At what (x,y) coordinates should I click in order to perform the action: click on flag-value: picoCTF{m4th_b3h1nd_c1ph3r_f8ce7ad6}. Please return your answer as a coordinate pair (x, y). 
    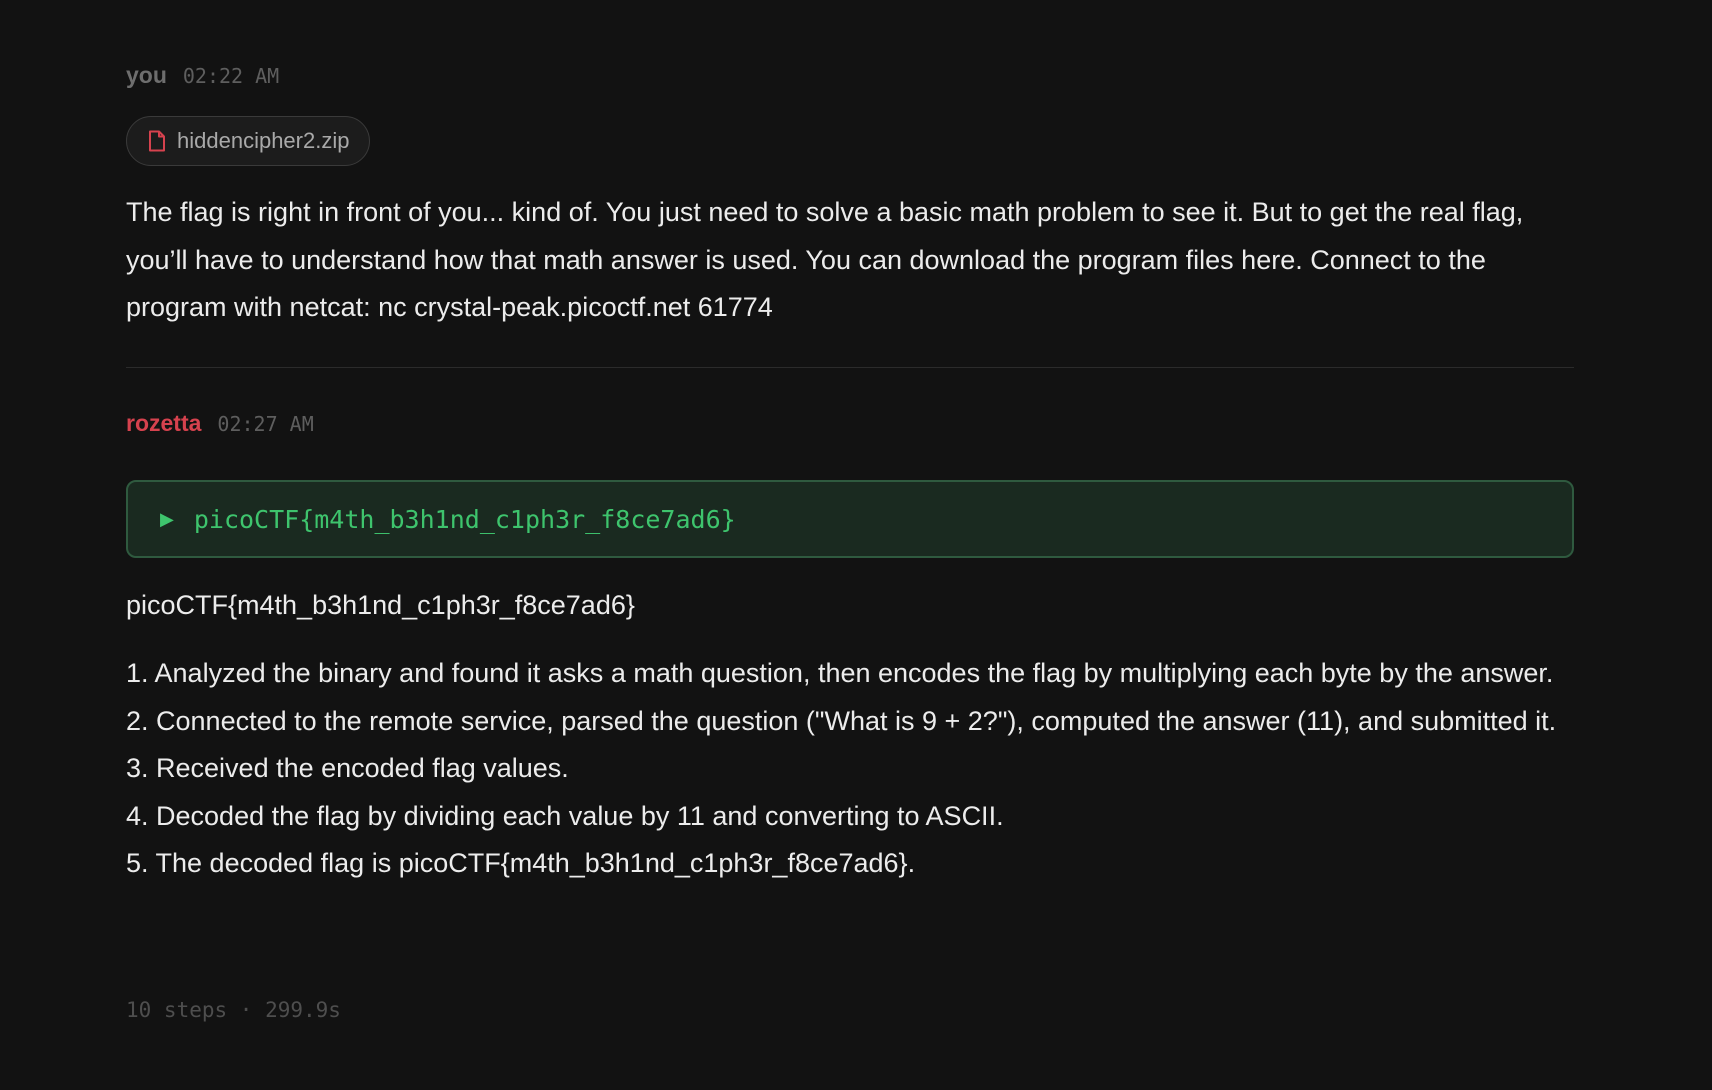
    Looking at the image, I should click on (464, 519).